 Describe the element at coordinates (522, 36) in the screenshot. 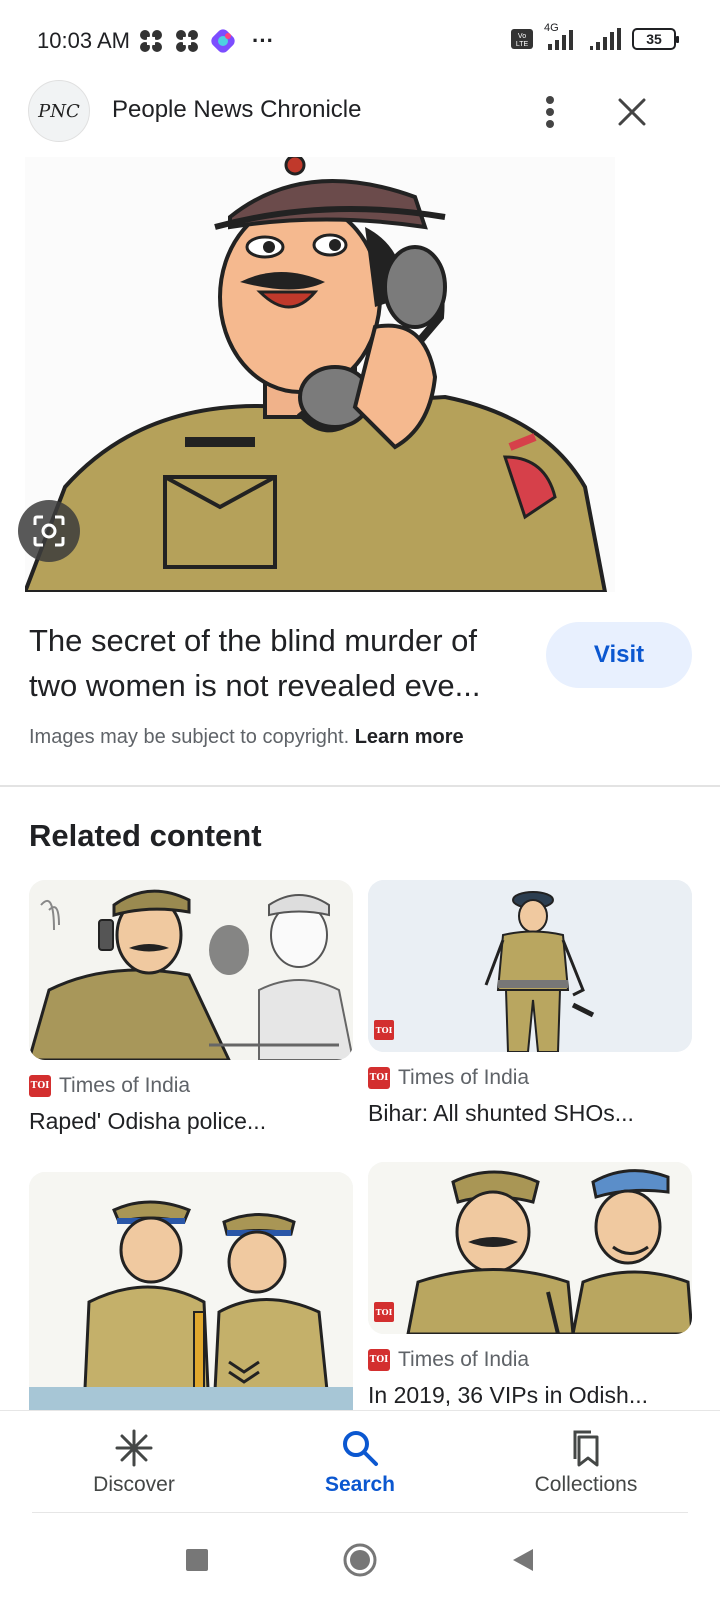

I see `svg-text: Vo` at that location.